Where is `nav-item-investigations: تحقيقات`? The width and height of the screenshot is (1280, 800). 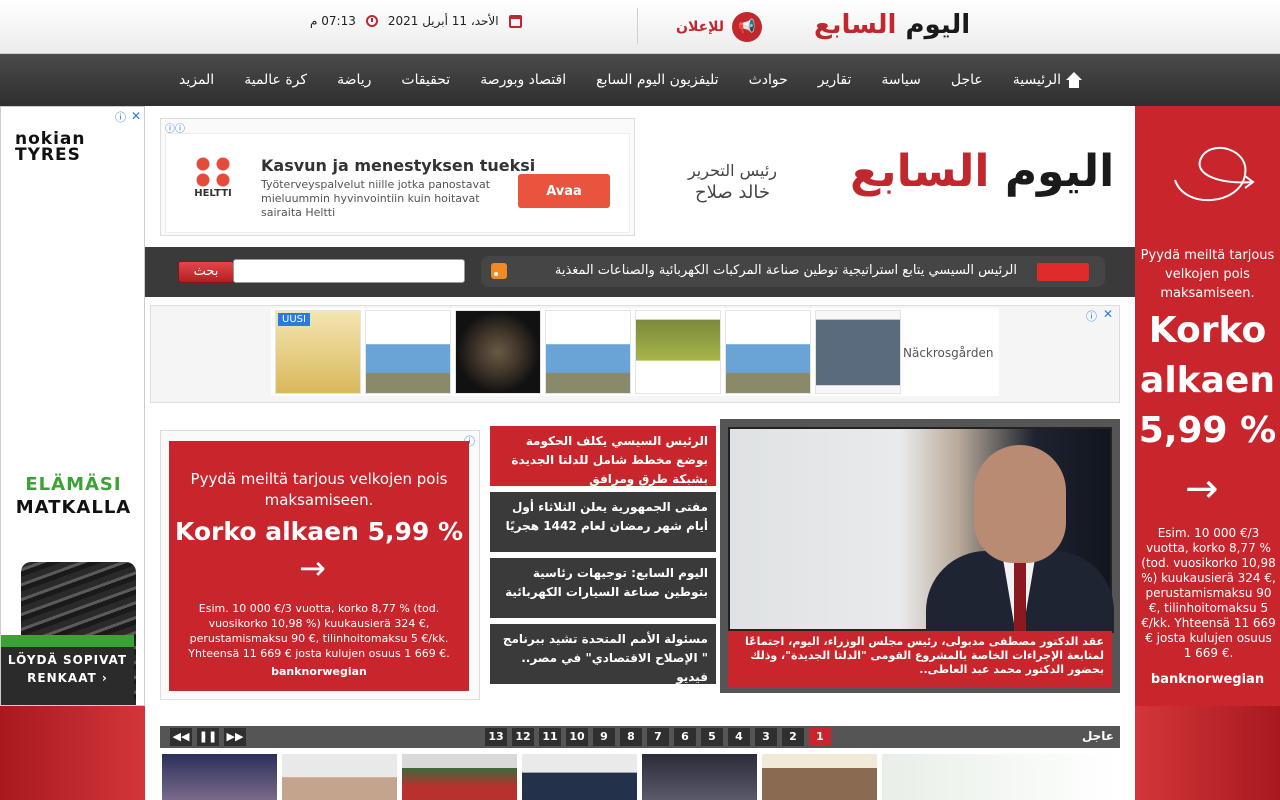
nav-item-investigations: تحقيقات is located at coordinates (425, 80).